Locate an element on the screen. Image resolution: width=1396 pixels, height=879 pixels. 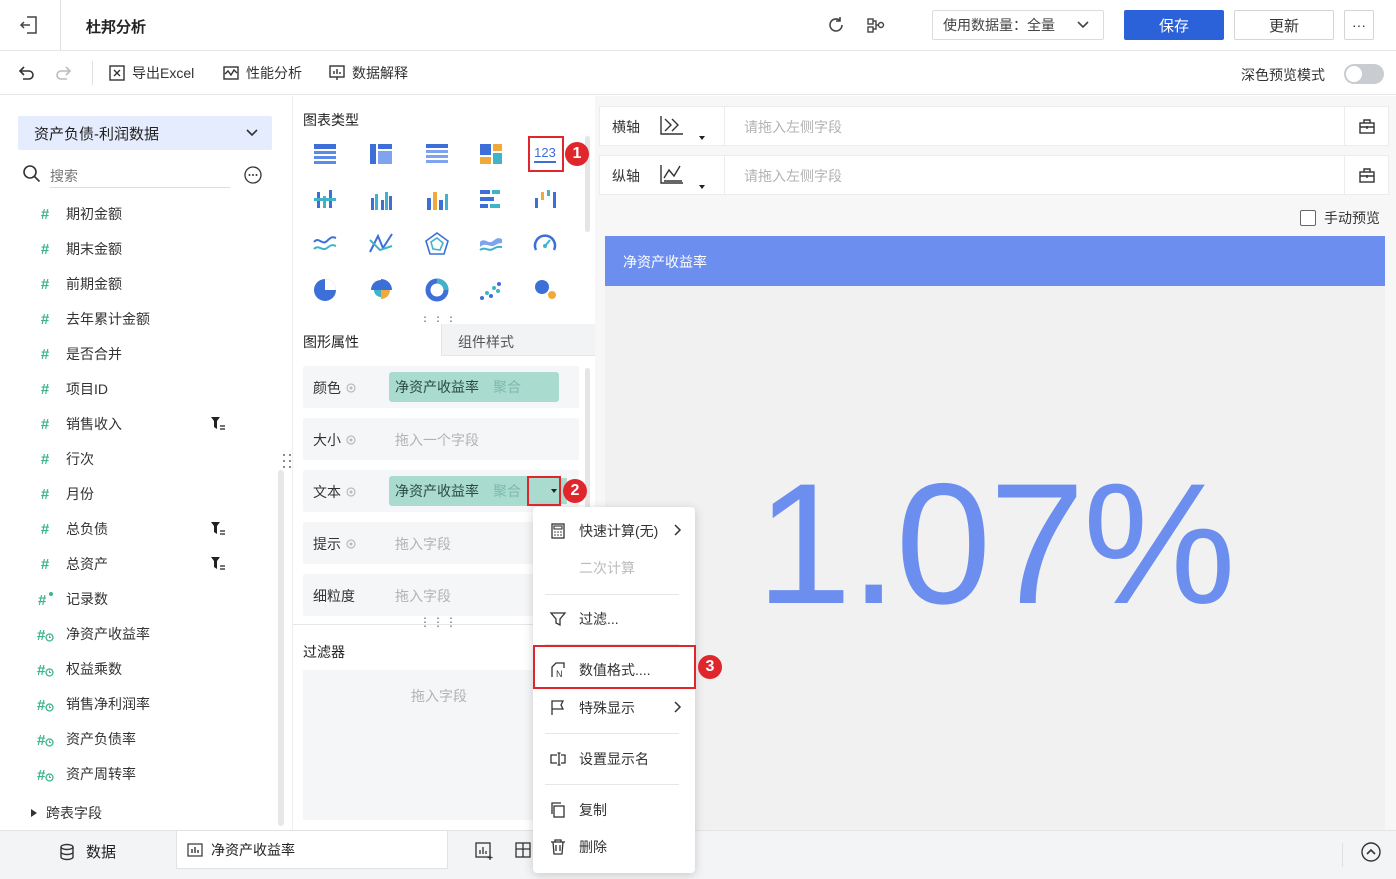
size-property-row: 大小 拖入一个字段 is located at coordinates (441, 439).